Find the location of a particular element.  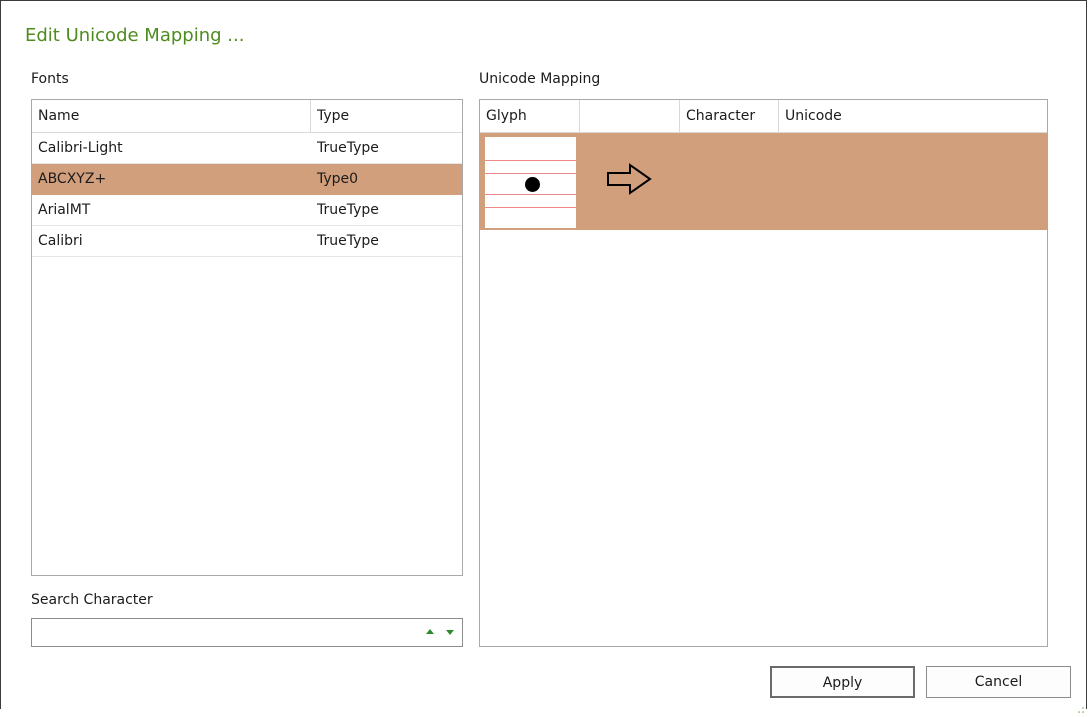

font-name: ArialMT is located at coordinates (64, 210).